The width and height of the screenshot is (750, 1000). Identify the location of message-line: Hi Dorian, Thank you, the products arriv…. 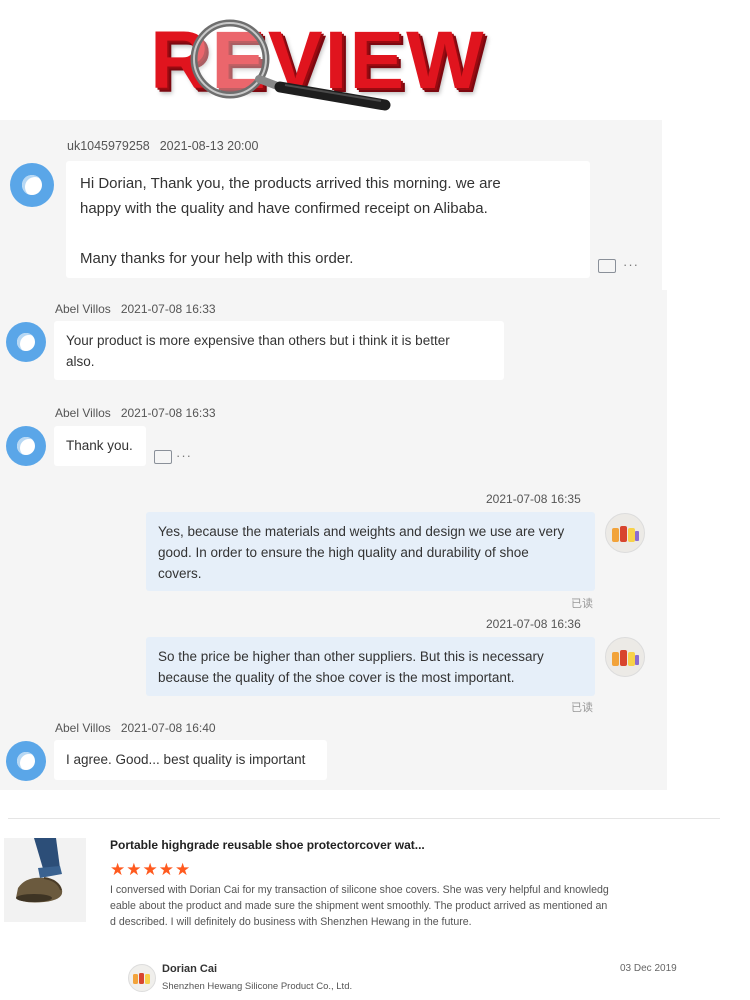
(290, 183).